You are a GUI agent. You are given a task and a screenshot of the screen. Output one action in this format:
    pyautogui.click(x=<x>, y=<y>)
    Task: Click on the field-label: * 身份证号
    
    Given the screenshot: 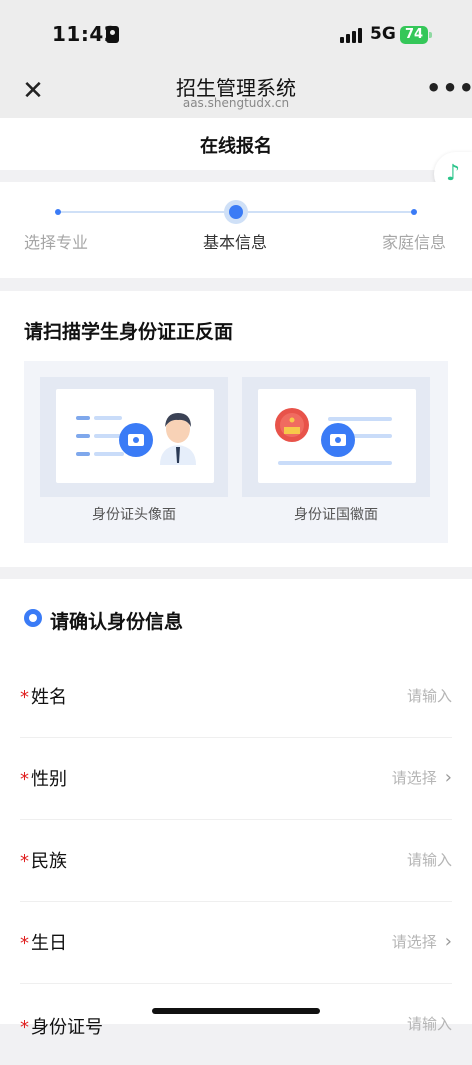 What is the action you would take?
    pyautogui.click(x=61, y=1027)
    